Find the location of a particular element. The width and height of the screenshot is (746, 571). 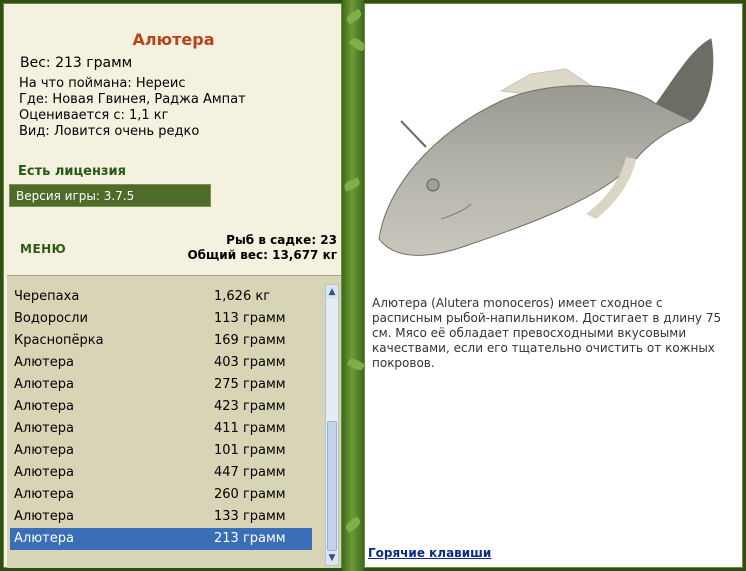

list-item-weight: 133 грамм is located at coordinates (250, 516).